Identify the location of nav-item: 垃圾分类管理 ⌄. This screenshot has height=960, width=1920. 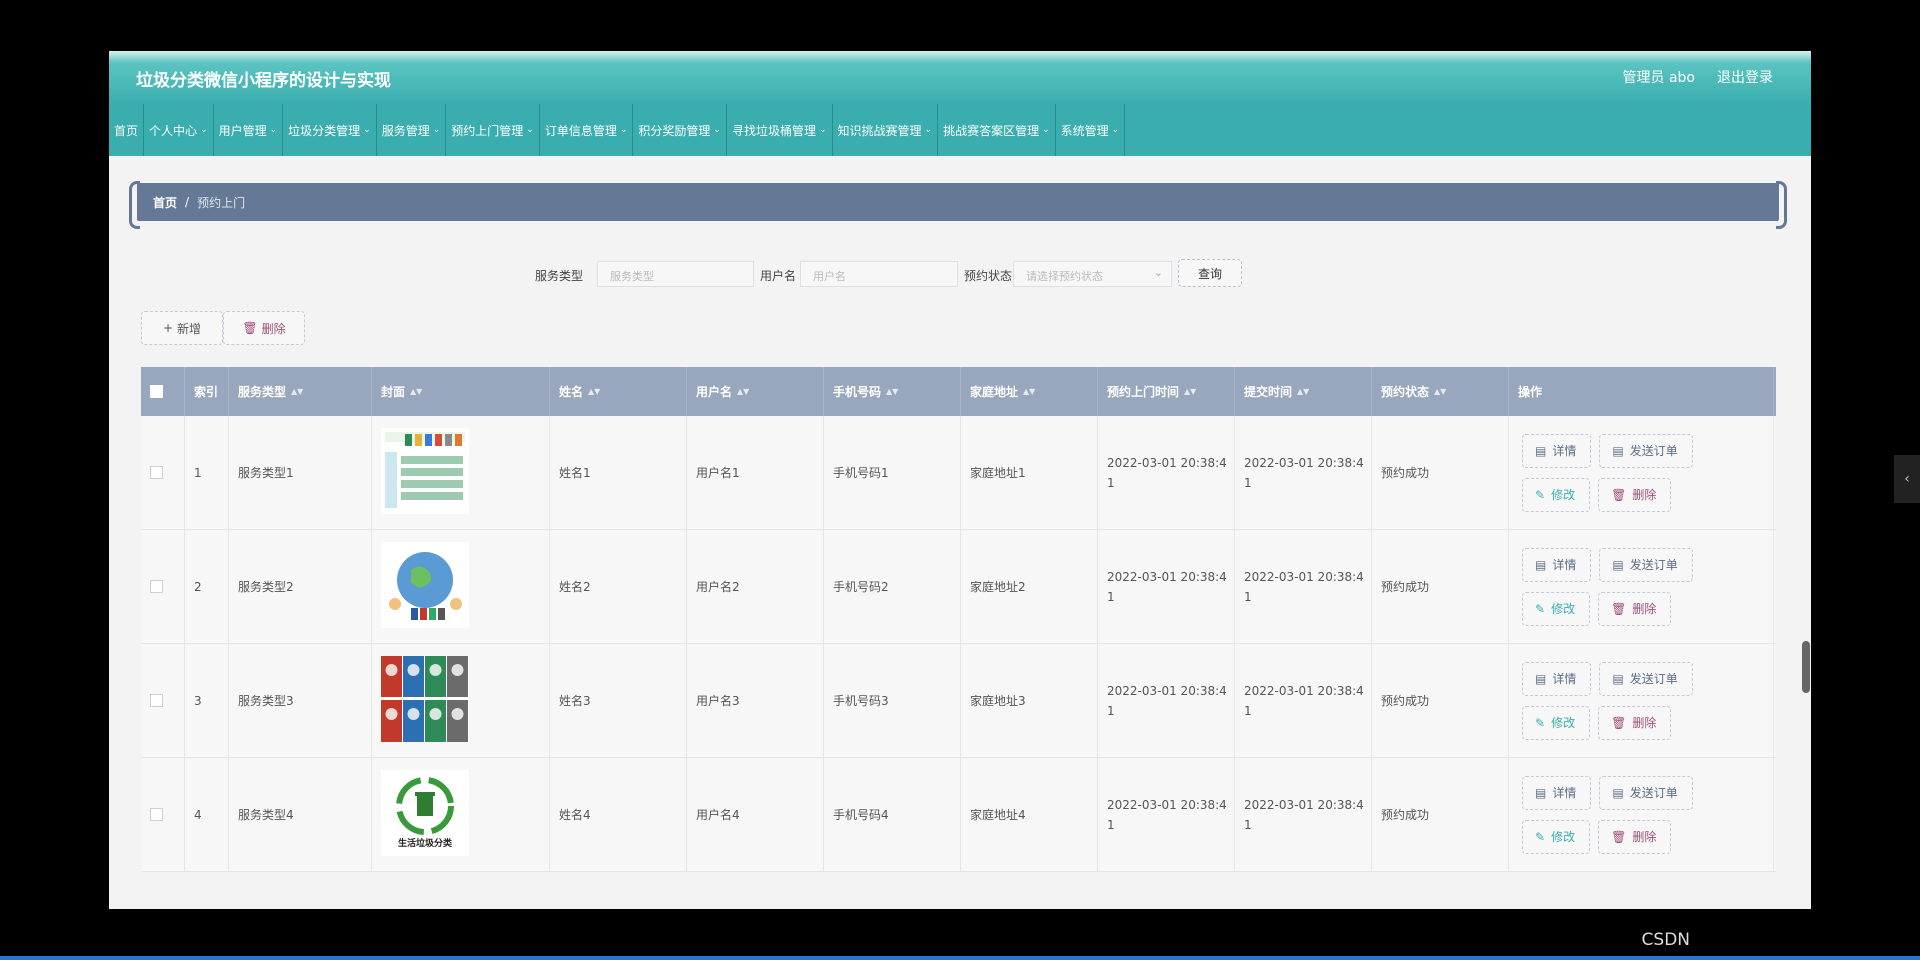
(330, 130).